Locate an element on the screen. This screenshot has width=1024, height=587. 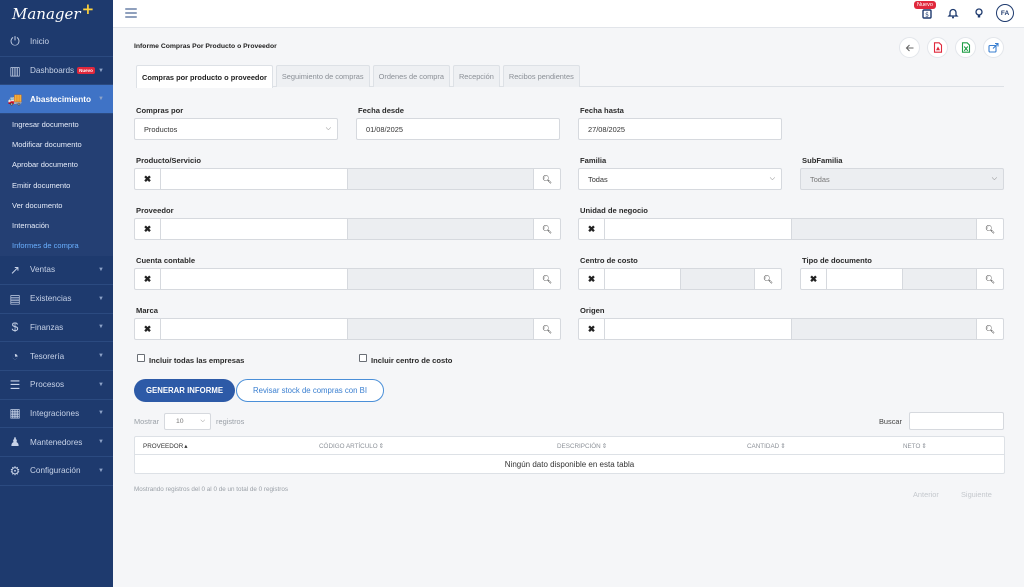
incluir-centro-checkbox: Incluir centro de costo is located at coordinates (405, 359).